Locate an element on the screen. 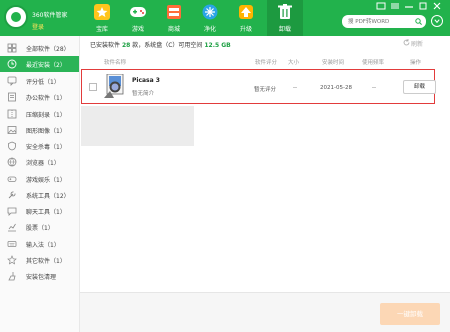 Image resolution: width=450 pixels, height=332 pixels. nav-label: 升级 is located at coordinates (245, 29).